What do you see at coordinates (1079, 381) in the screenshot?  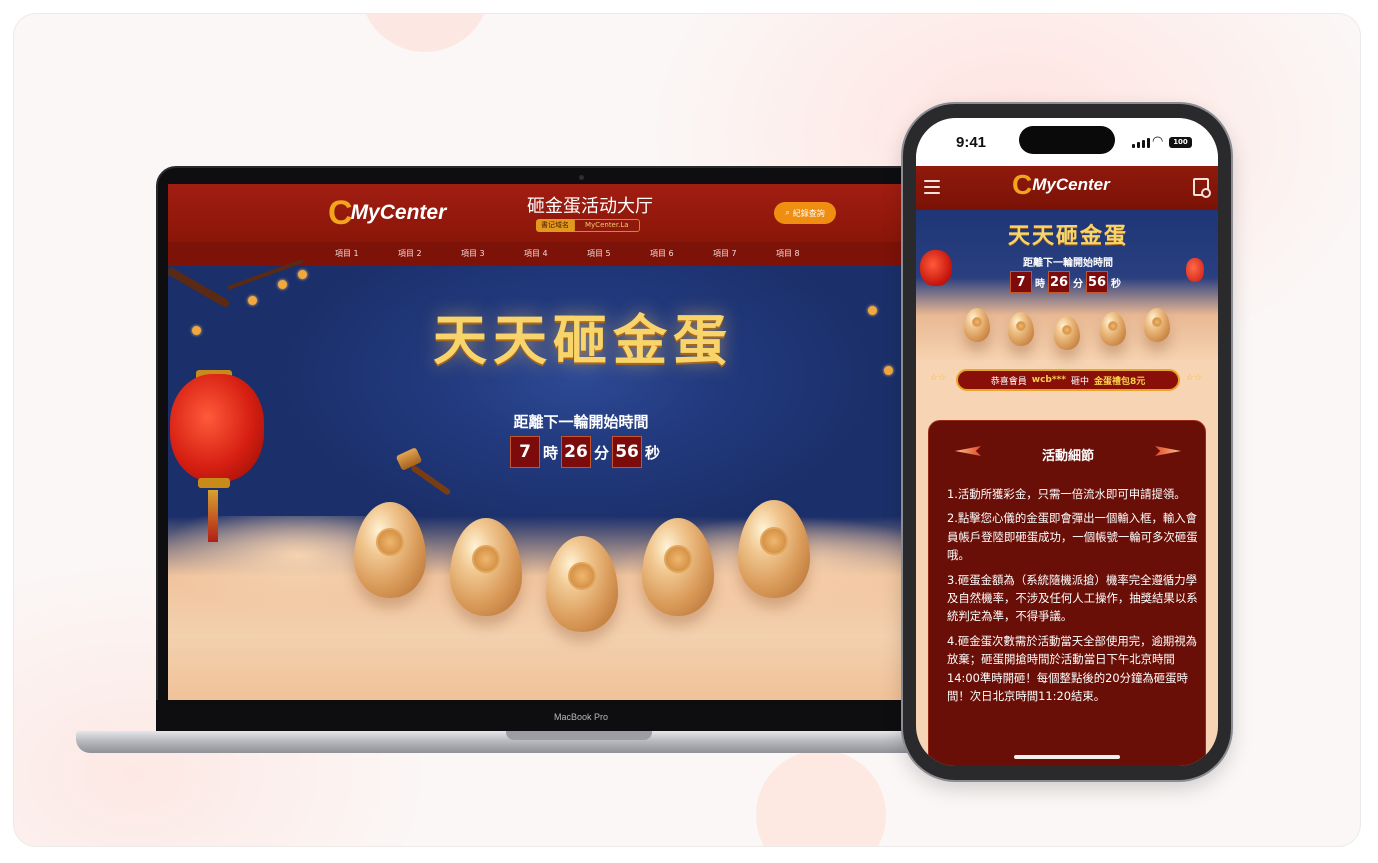 I see `winner-mid: 砸中` at bounding box center [1079, 381].